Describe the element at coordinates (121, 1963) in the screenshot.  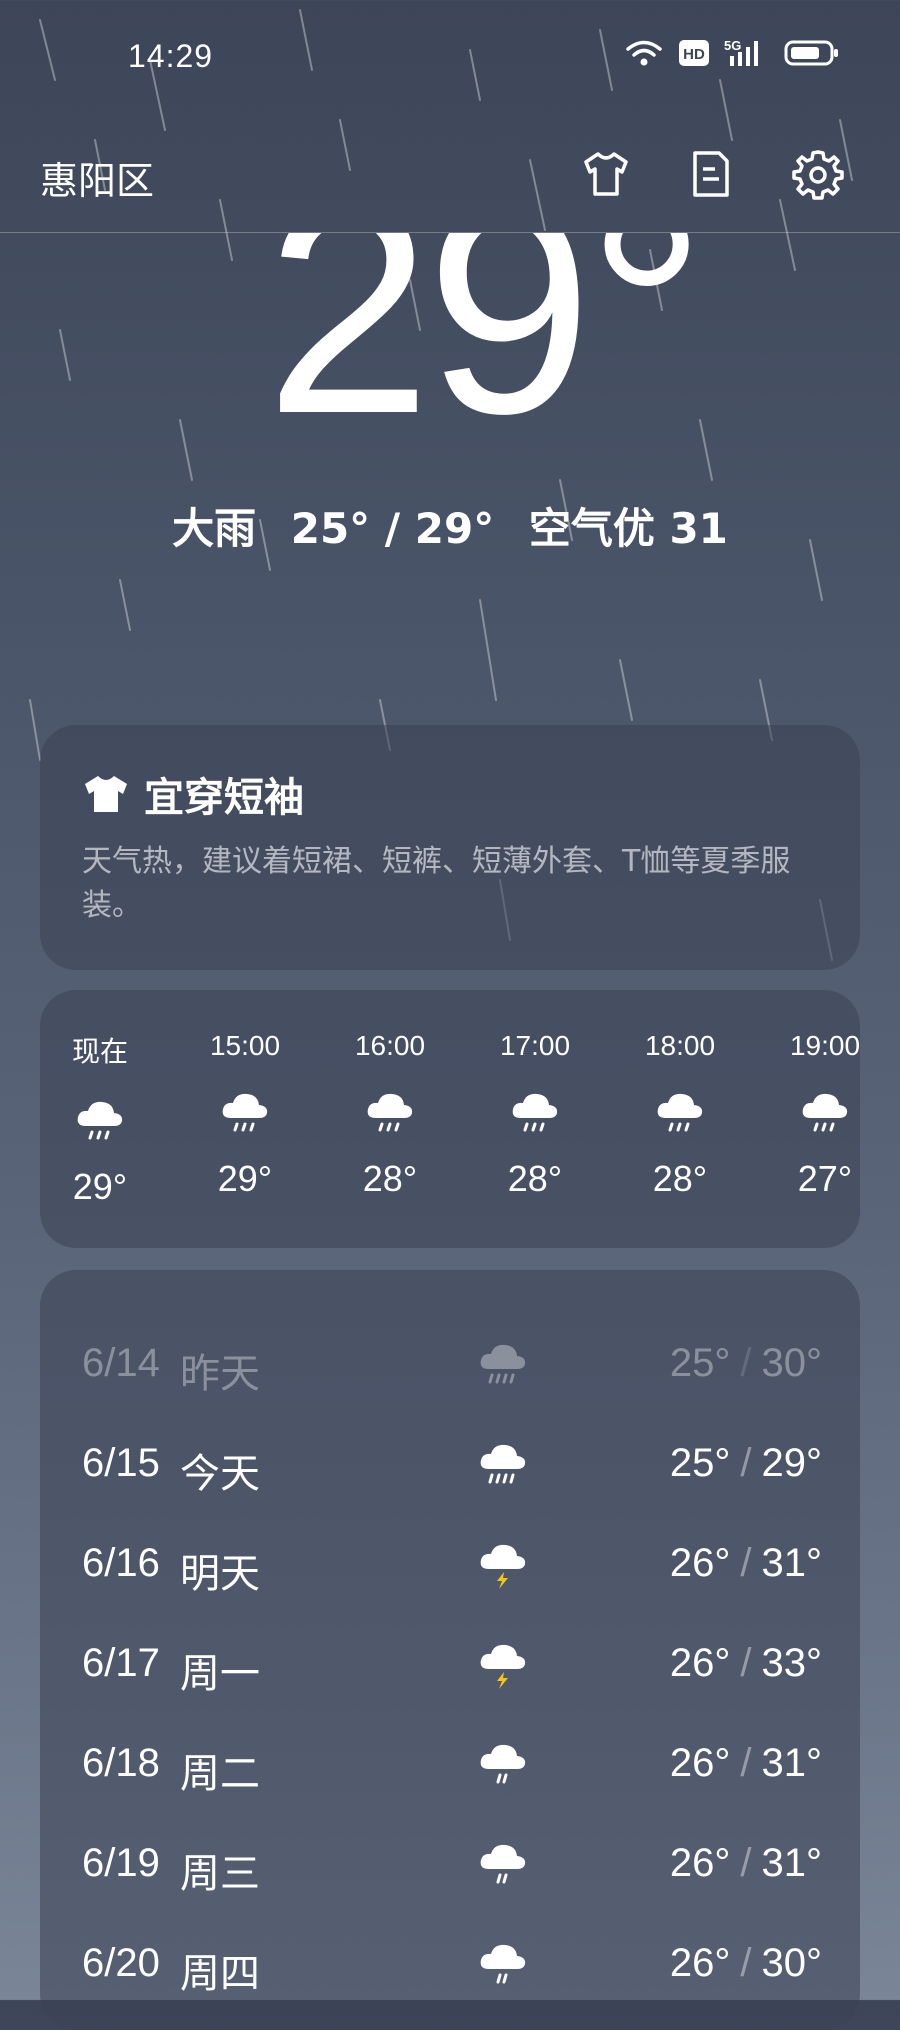
I see `day-date: 6/20` at that location.